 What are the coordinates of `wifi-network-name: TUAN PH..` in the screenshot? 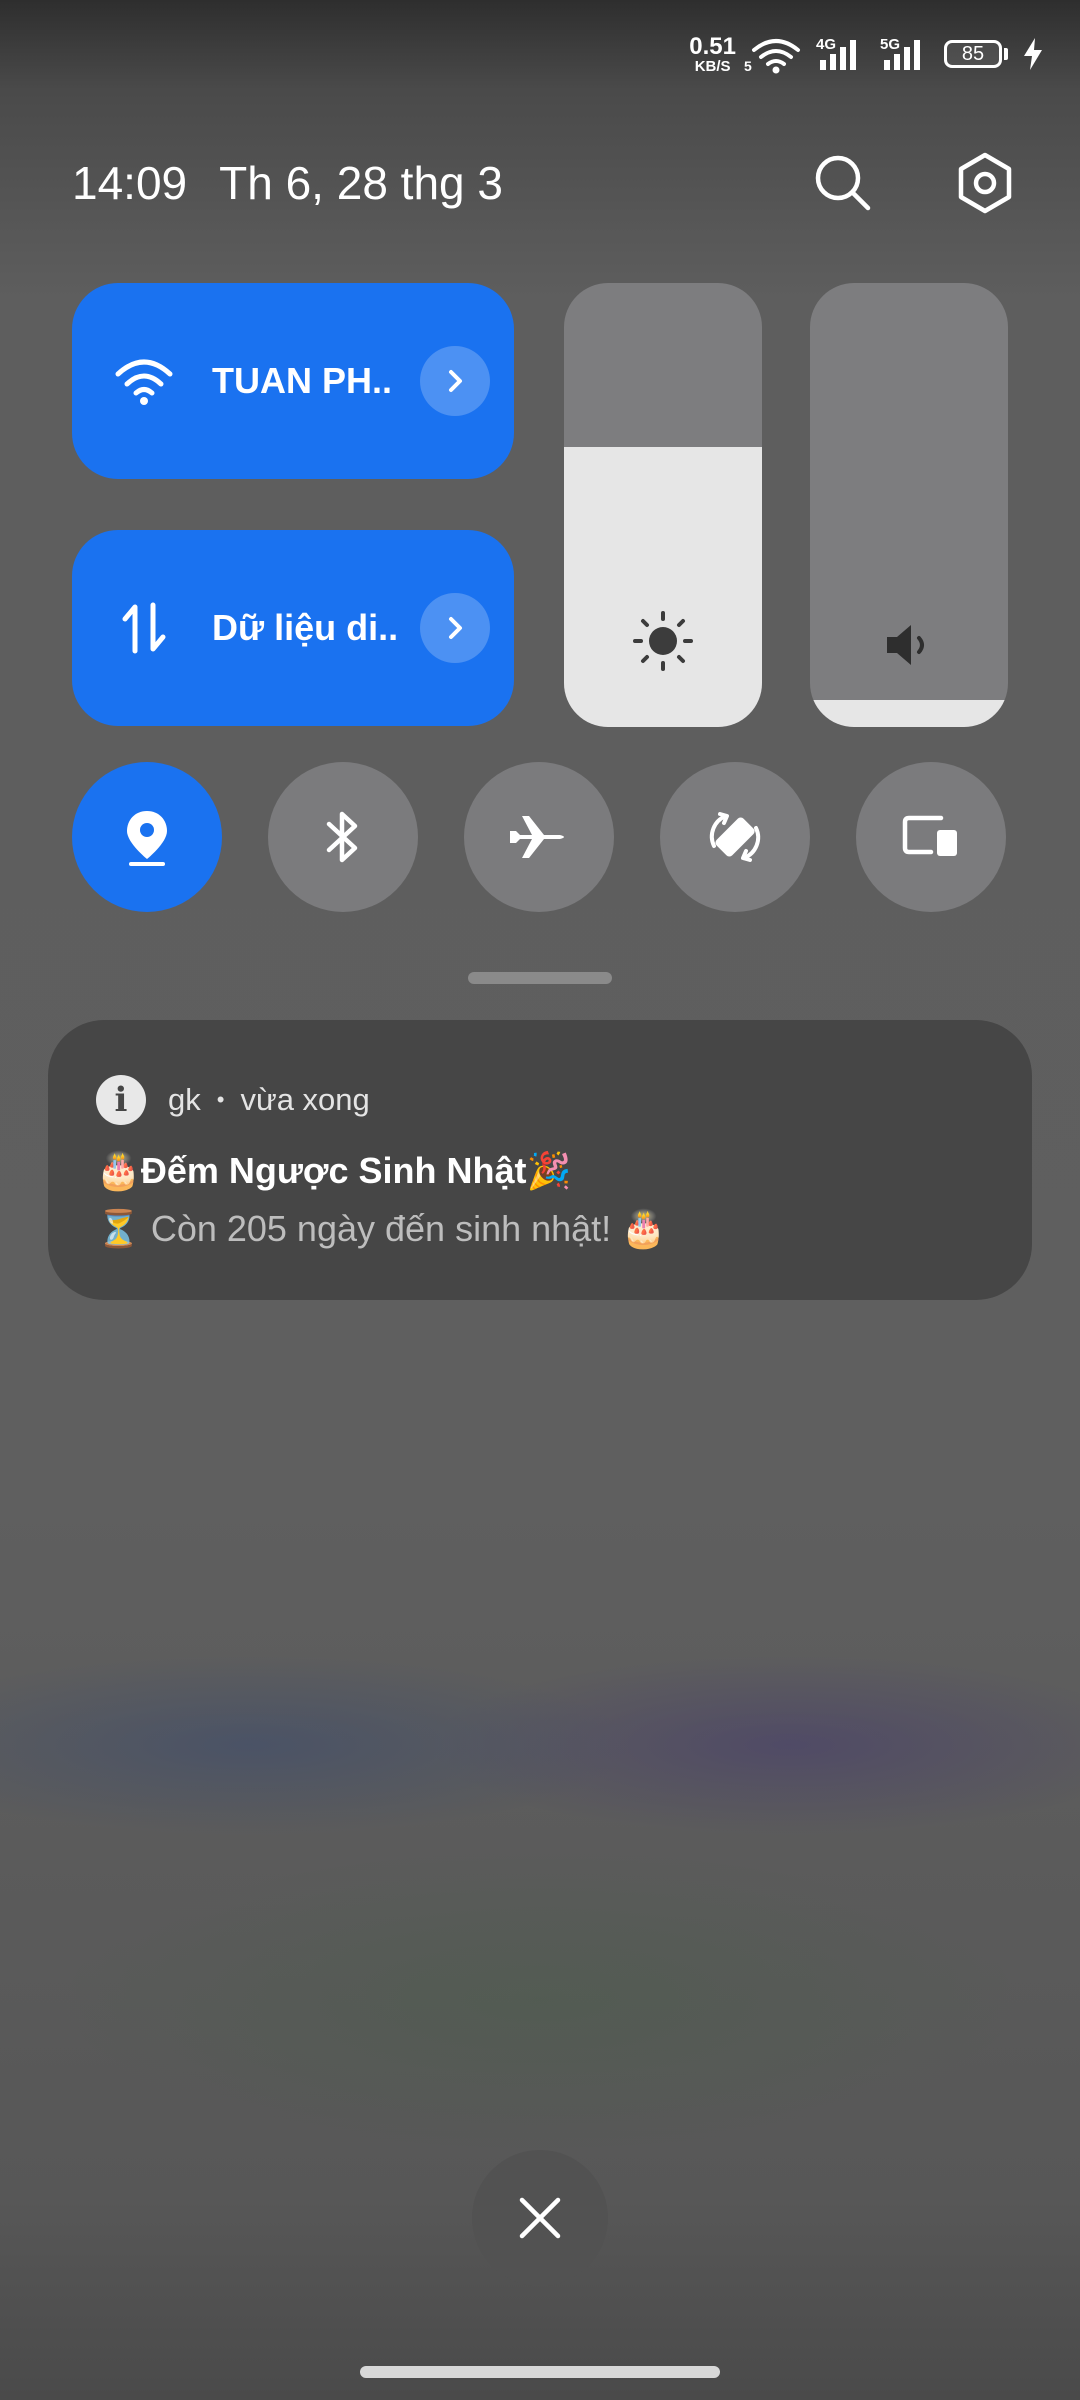 It's located at (302, 380).